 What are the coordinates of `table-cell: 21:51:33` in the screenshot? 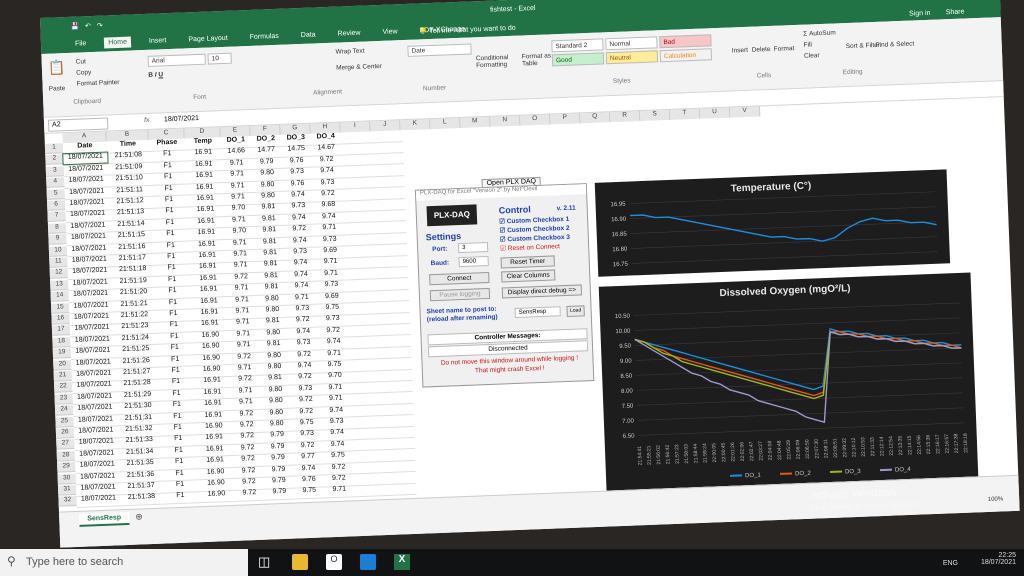 It's located at (139, 442).